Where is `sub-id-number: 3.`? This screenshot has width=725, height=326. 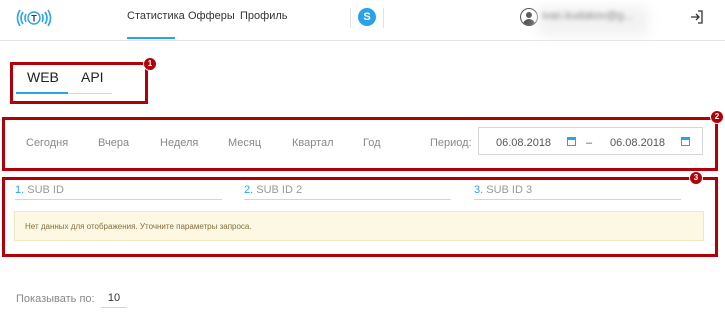
sub-id-number: 3. is located at coordinates (479, 190).